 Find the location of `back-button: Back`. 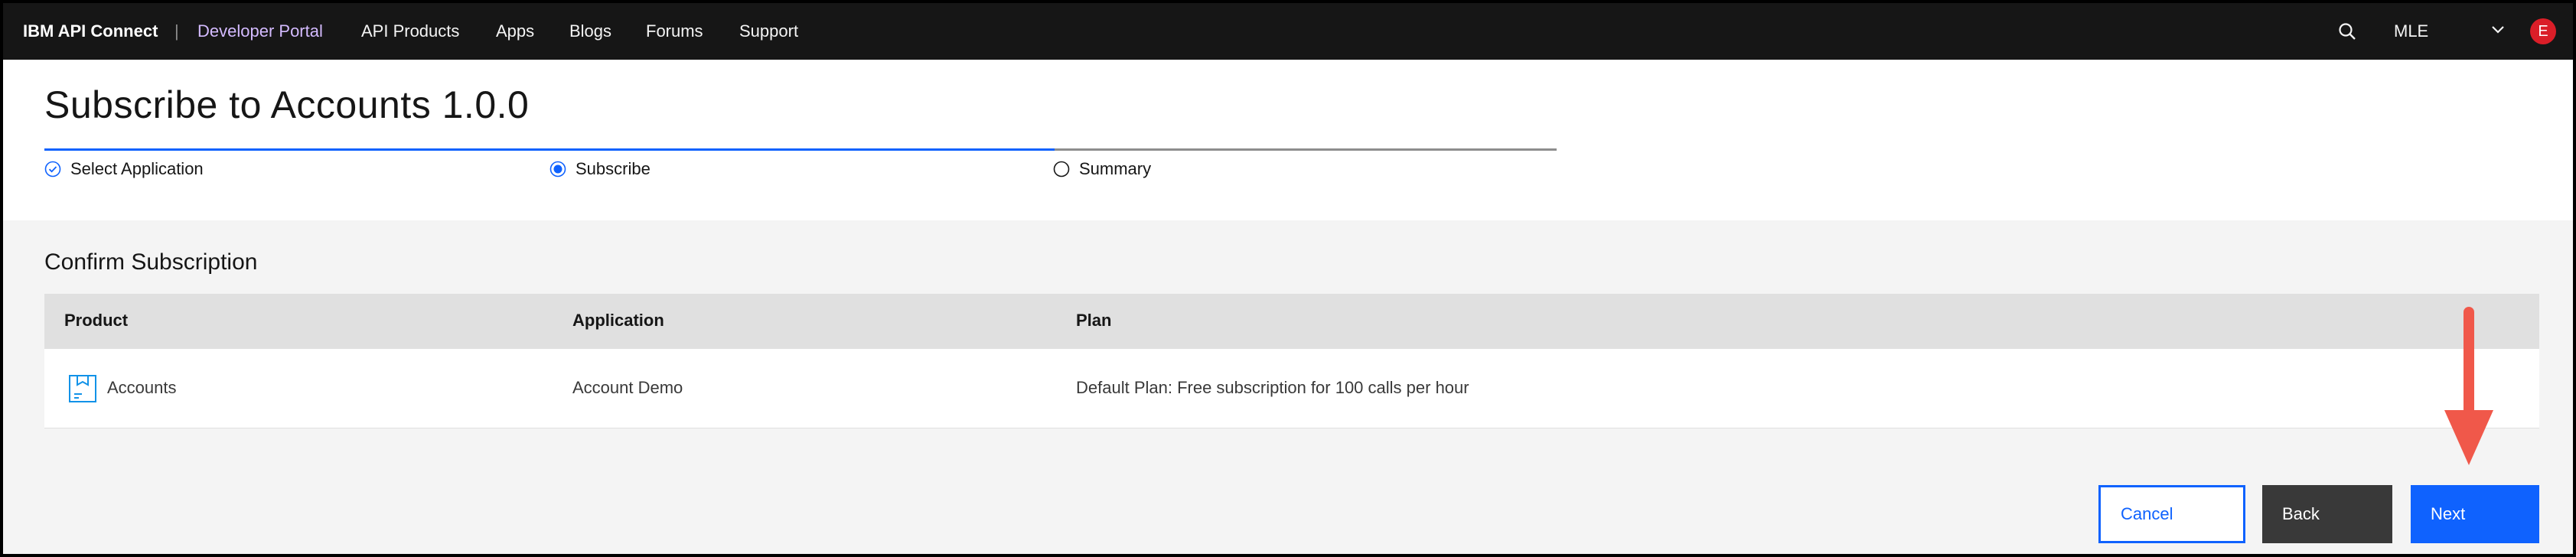

back-button: Back is located at coordinates (2327, 514).